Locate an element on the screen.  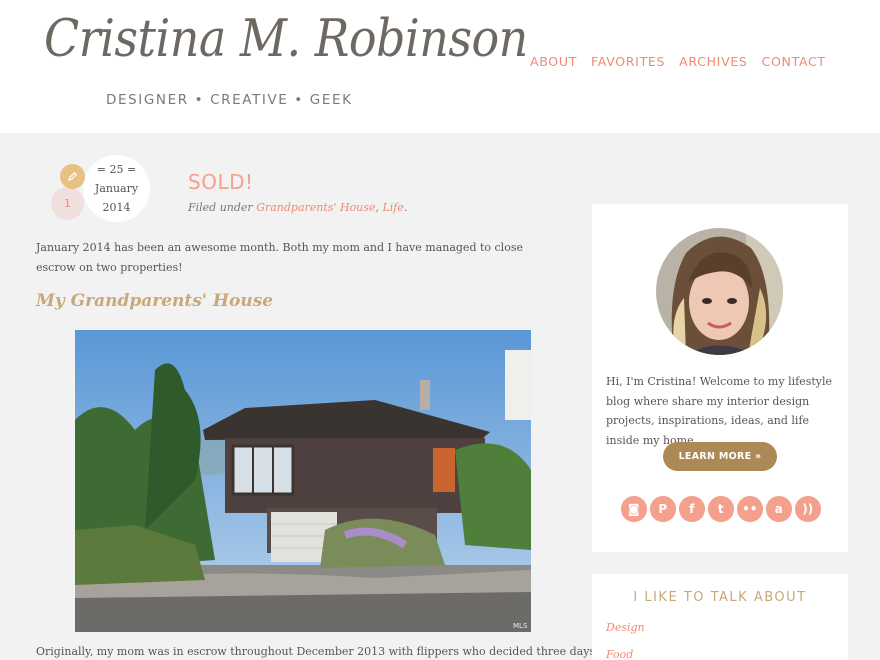
comment-count-badge: 1 is located at coordinates (67, 203).